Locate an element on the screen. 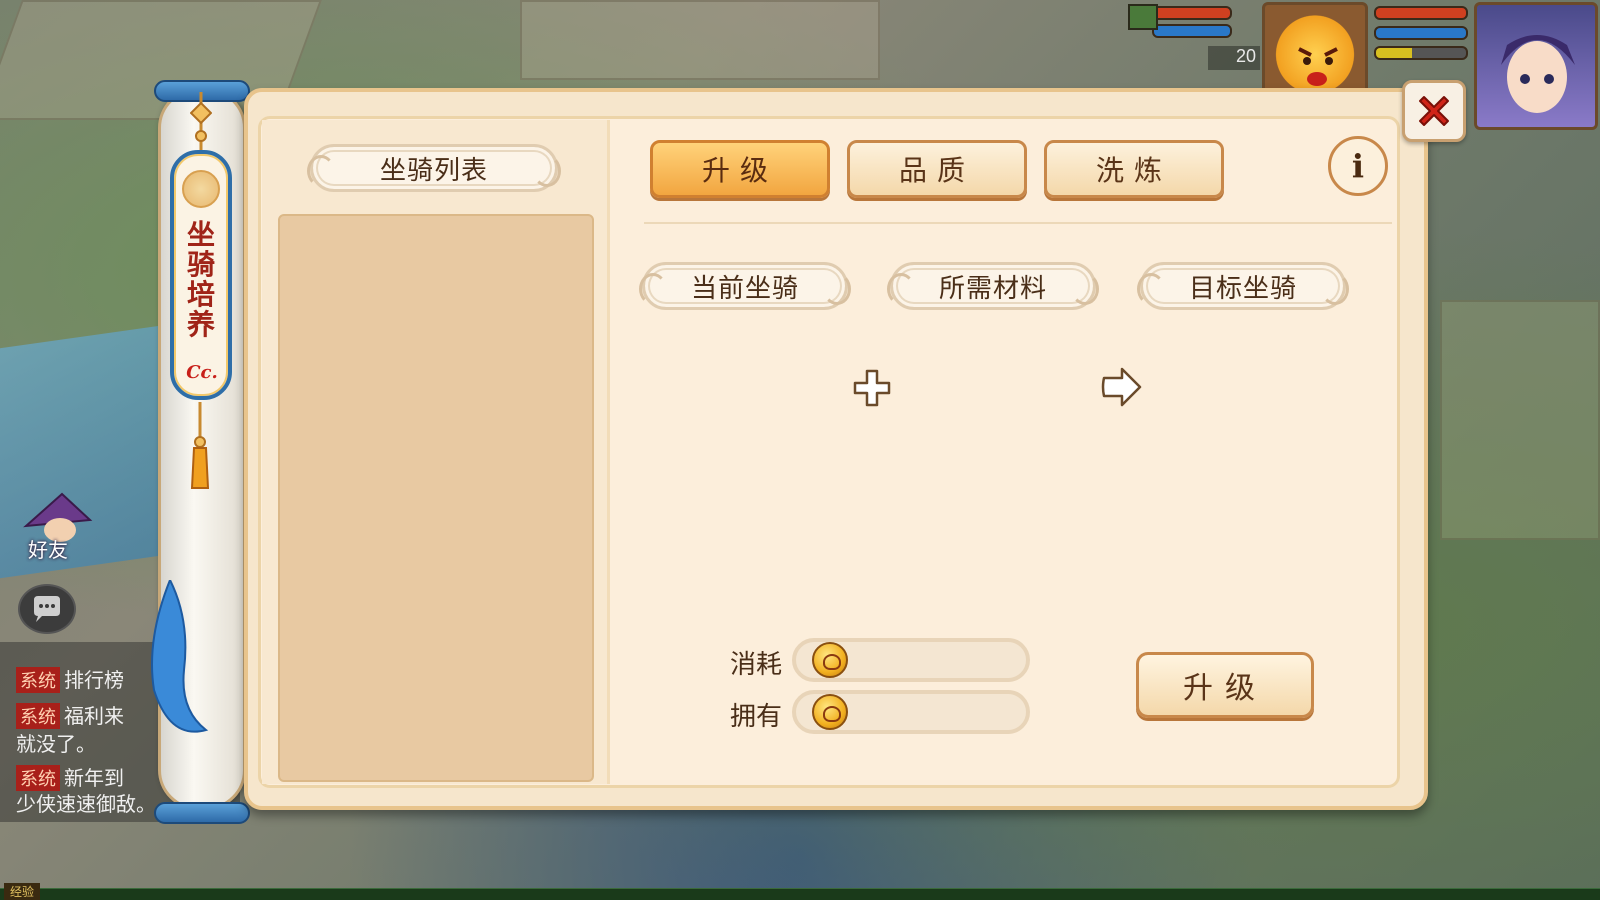  chat-text: 福利来 is located at coordinates (94, 716).